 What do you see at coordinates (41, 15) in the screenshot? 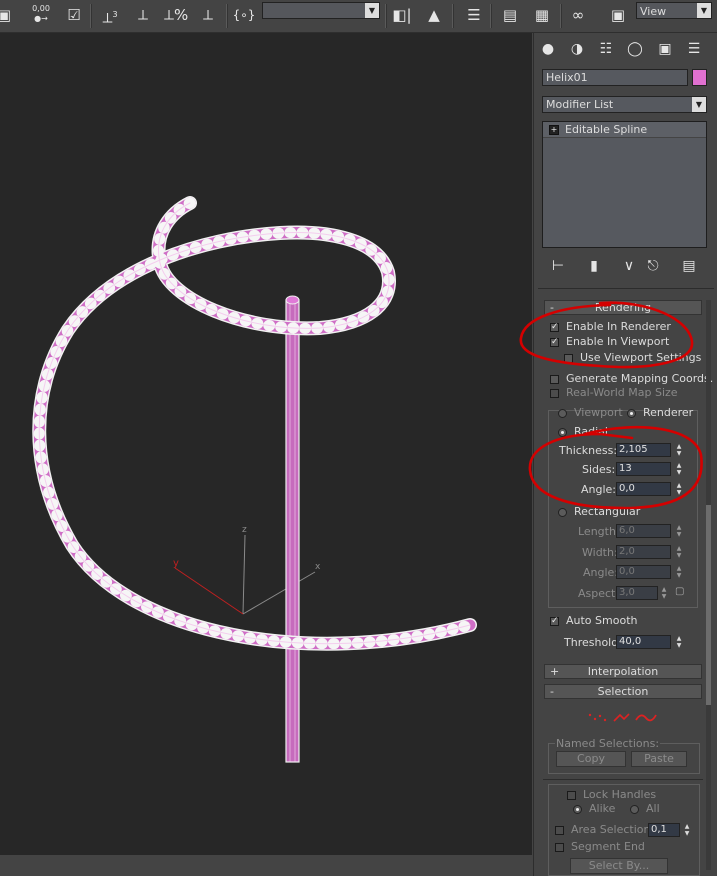
I see `snap-toggle-button: 0,00 ●→` at bounding box center [41, 15].